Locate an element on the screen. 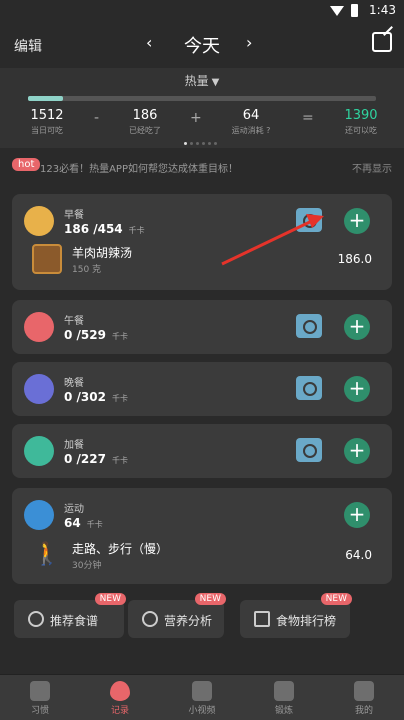  plus-sign: + is located at coordinates (196, 118).